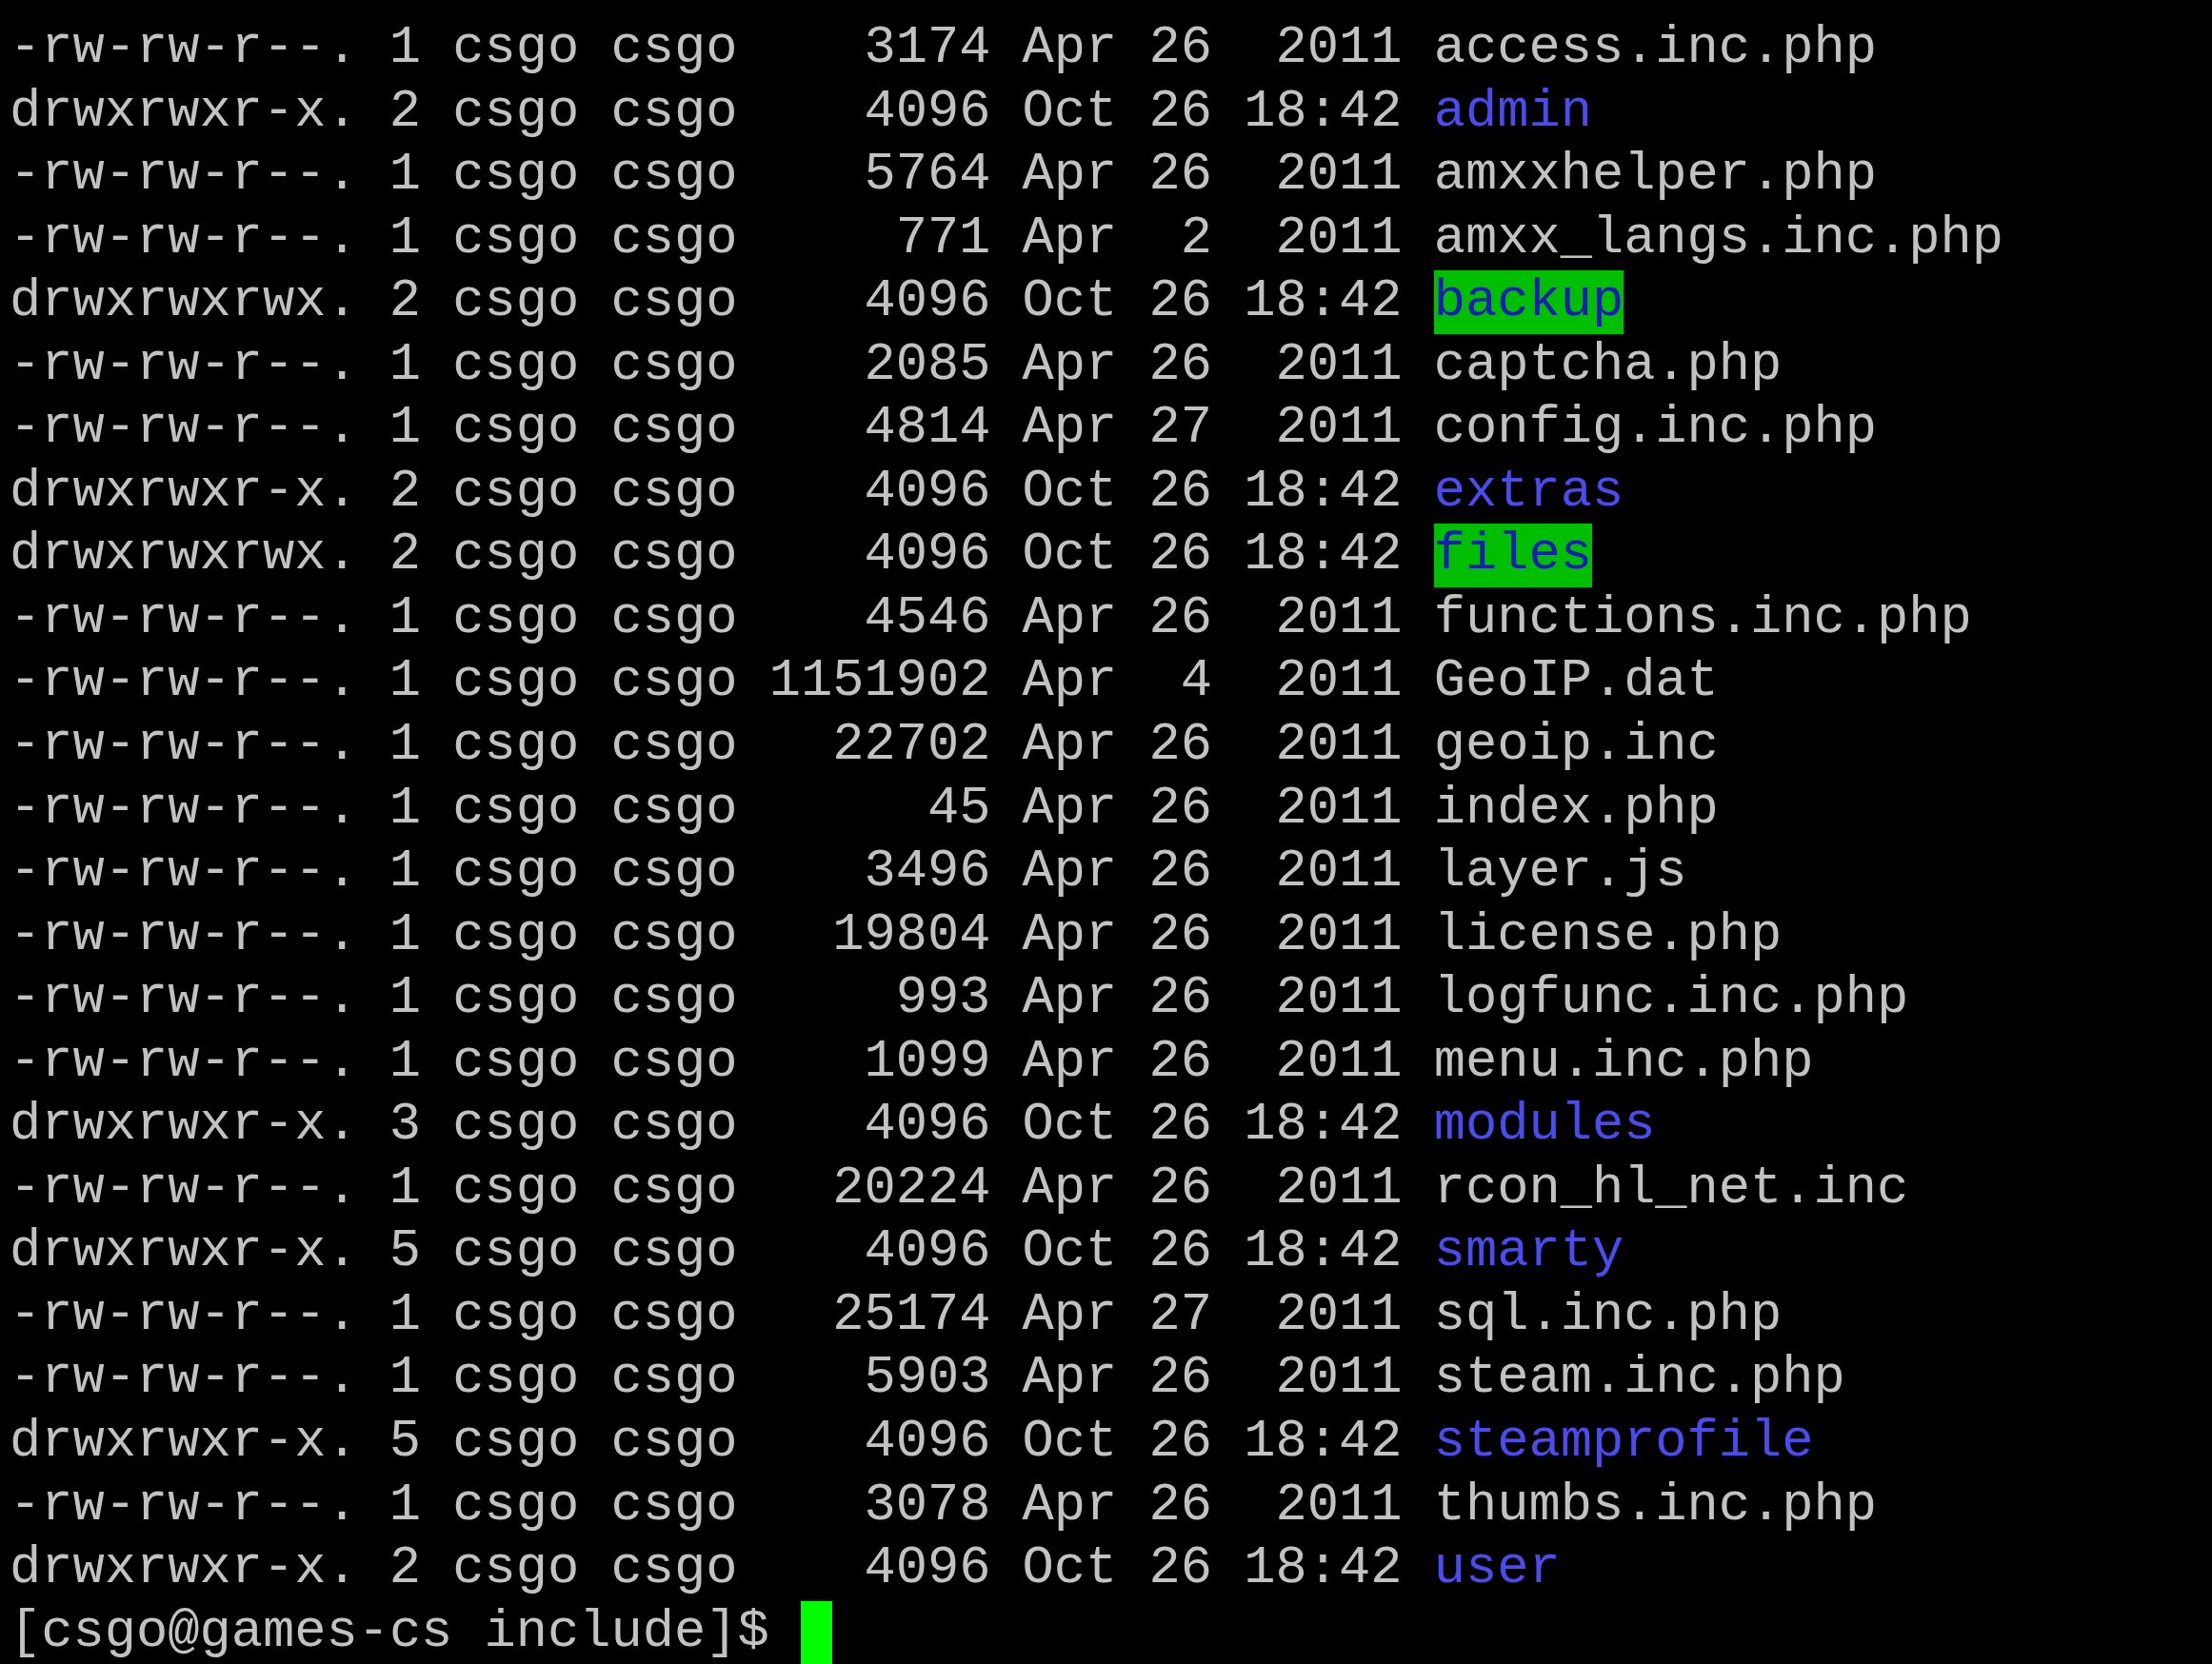 The height and width of the screenshot is (1664, 2212). I want to click on file-name: logfunc.inc.php, so click(1671, 999).